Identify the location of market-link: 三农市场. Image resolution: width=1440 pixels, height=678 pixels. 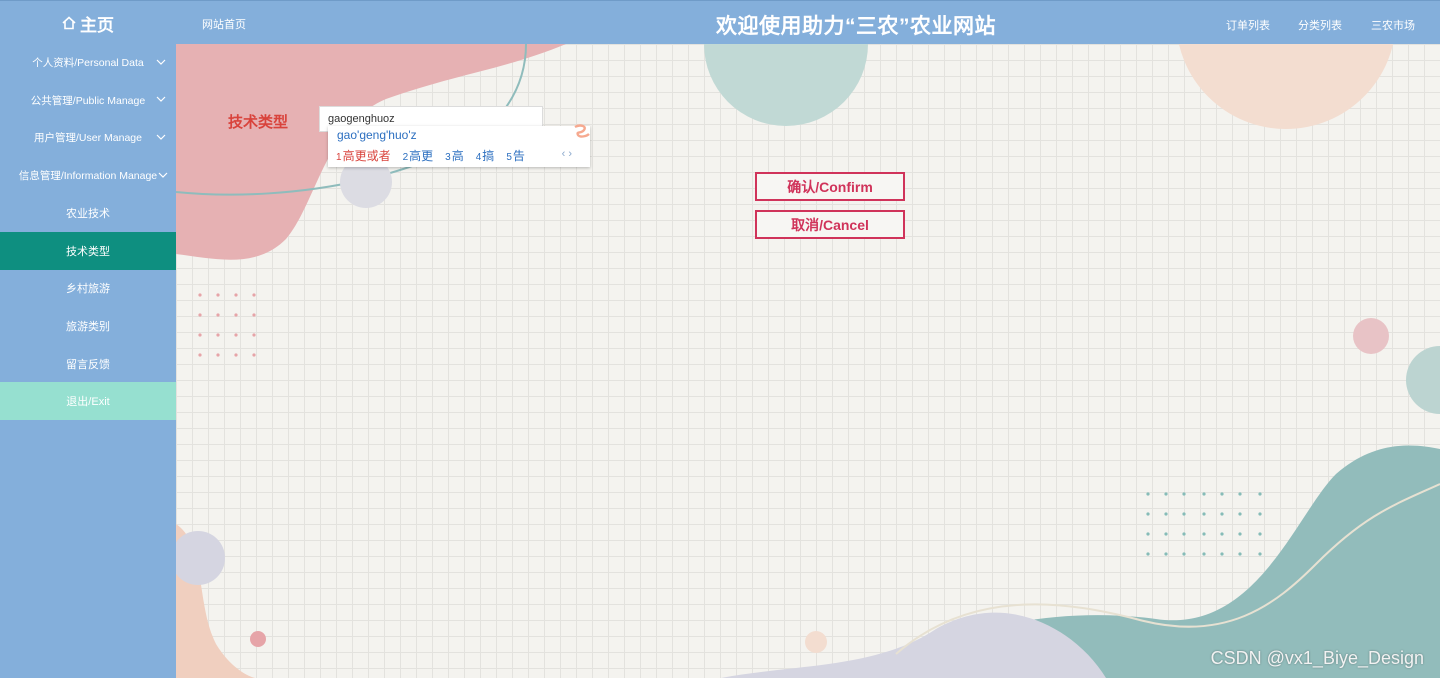
(1393, 25).